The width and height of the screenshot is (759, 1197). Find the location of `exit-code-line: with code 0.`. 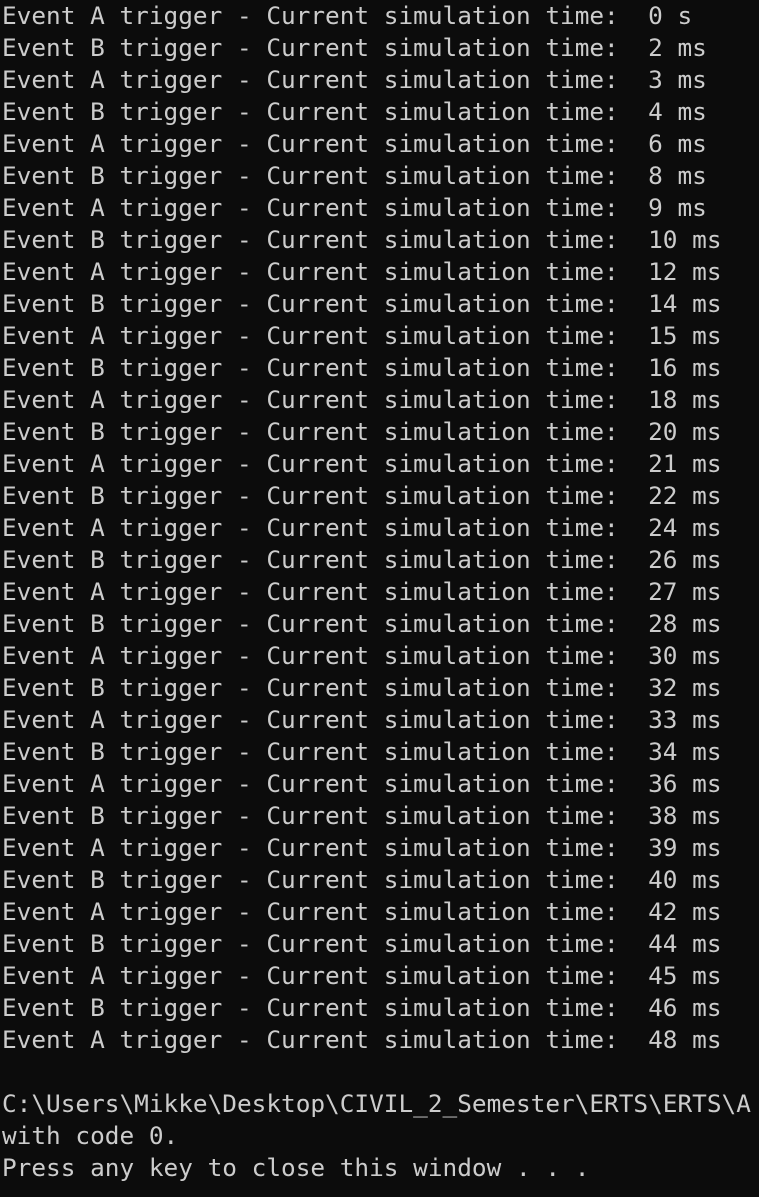

exit-code-line: with code 0. is located at coordinates (90, 1135).